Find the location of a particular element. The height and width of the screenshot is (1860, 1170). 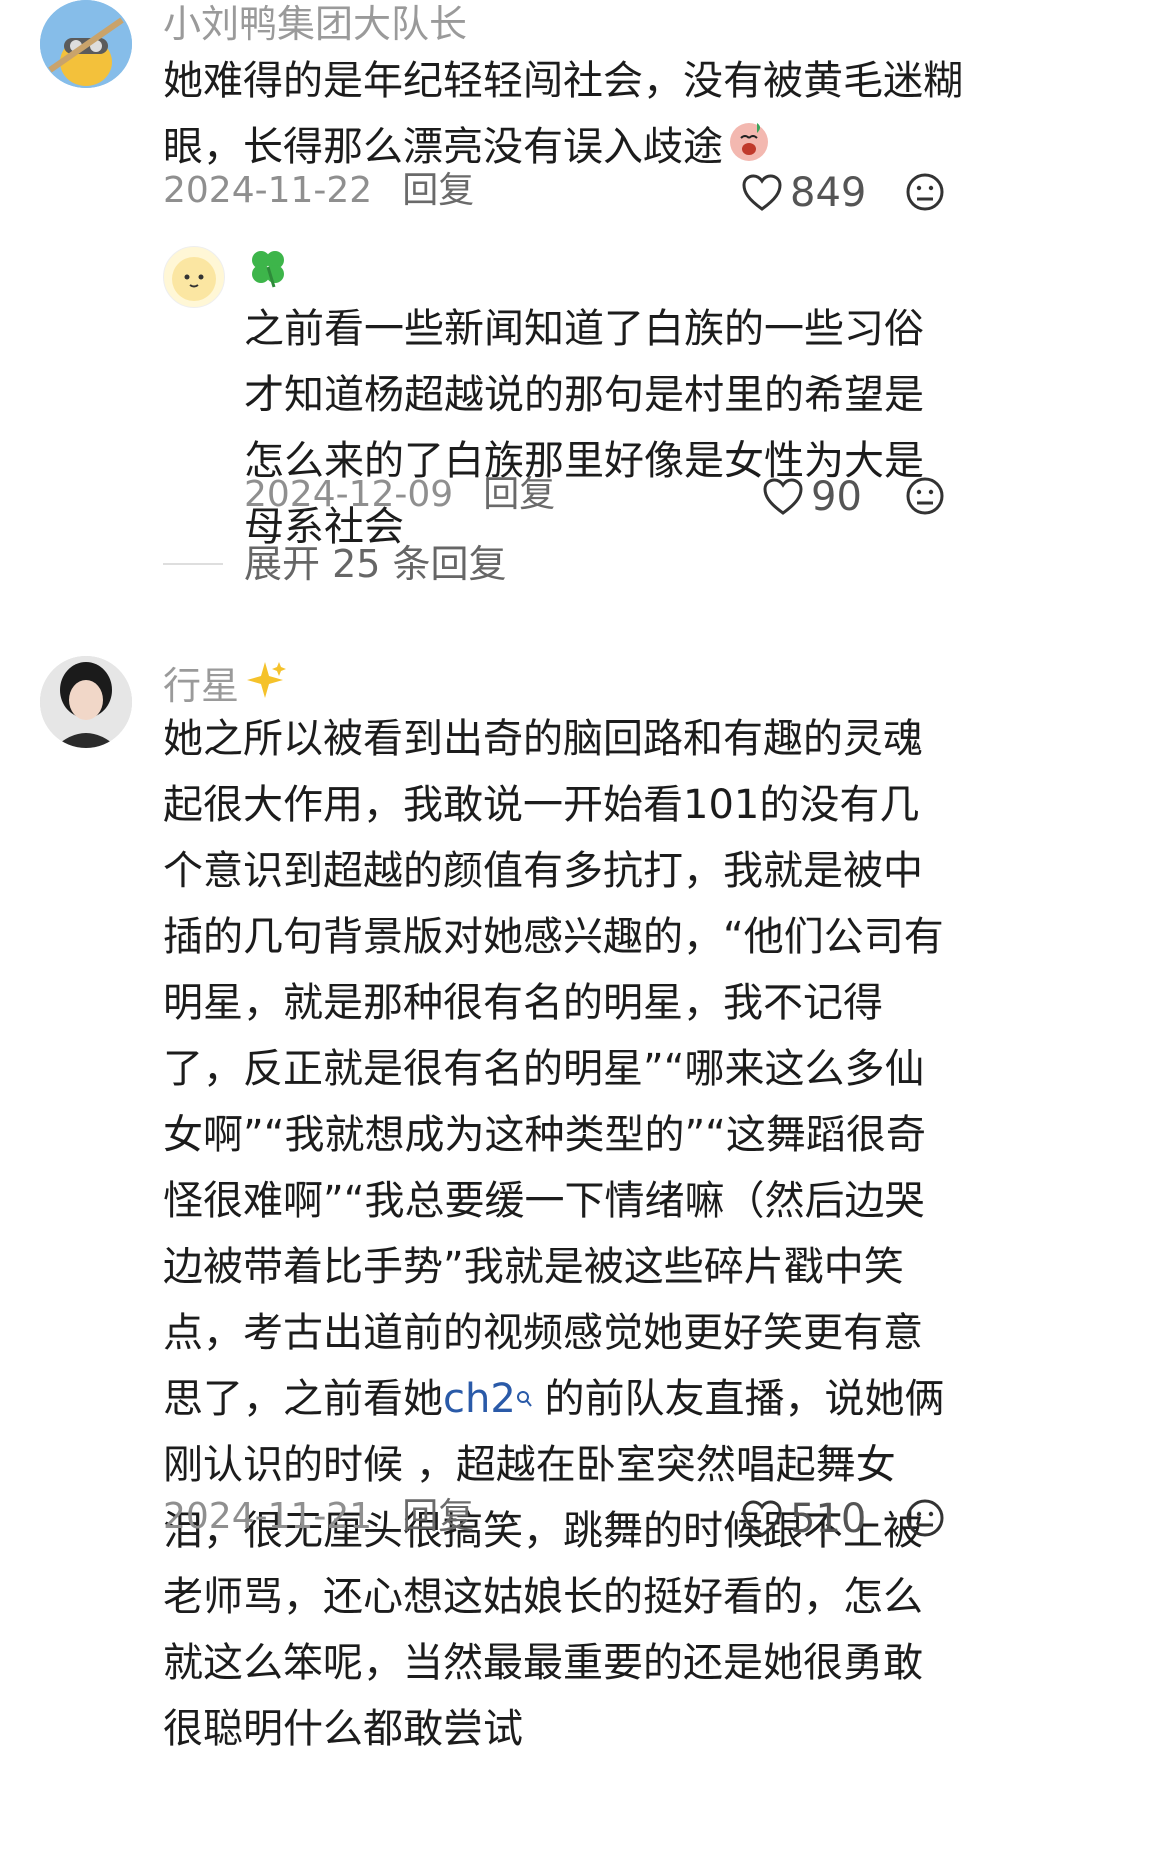

username: 行星 is located at coordinates (225, 685).